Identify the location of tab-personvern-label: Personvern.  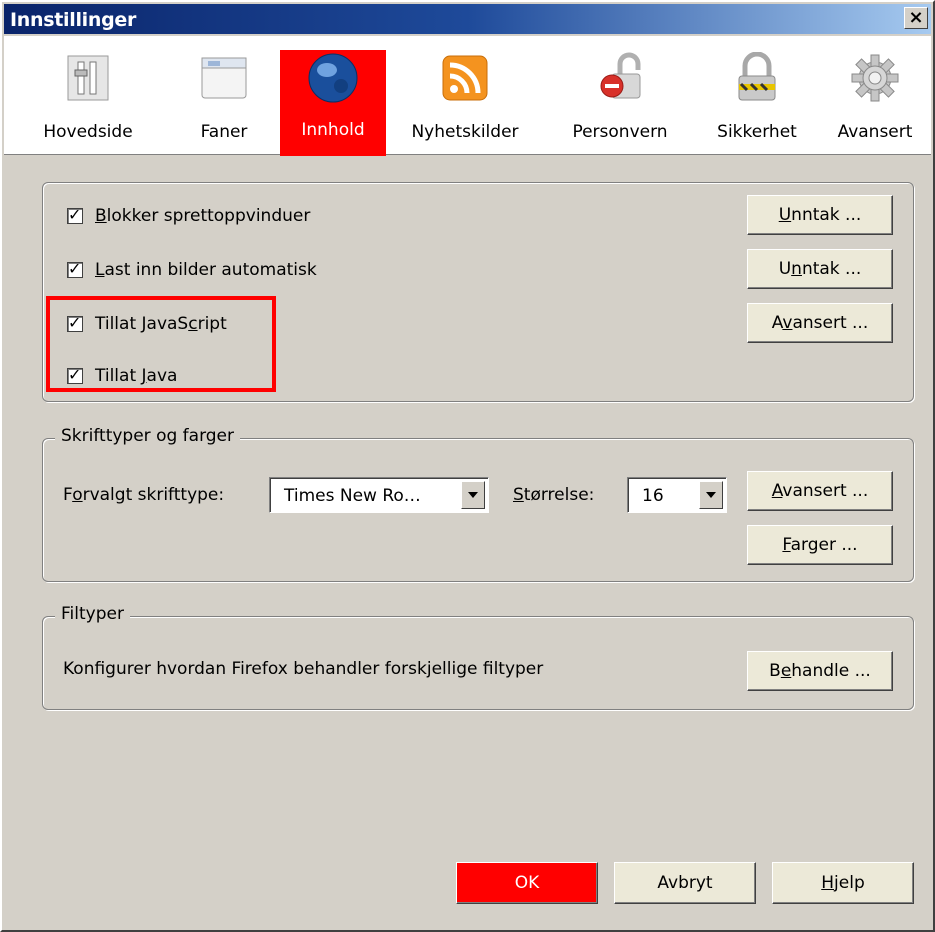
(620, 132).